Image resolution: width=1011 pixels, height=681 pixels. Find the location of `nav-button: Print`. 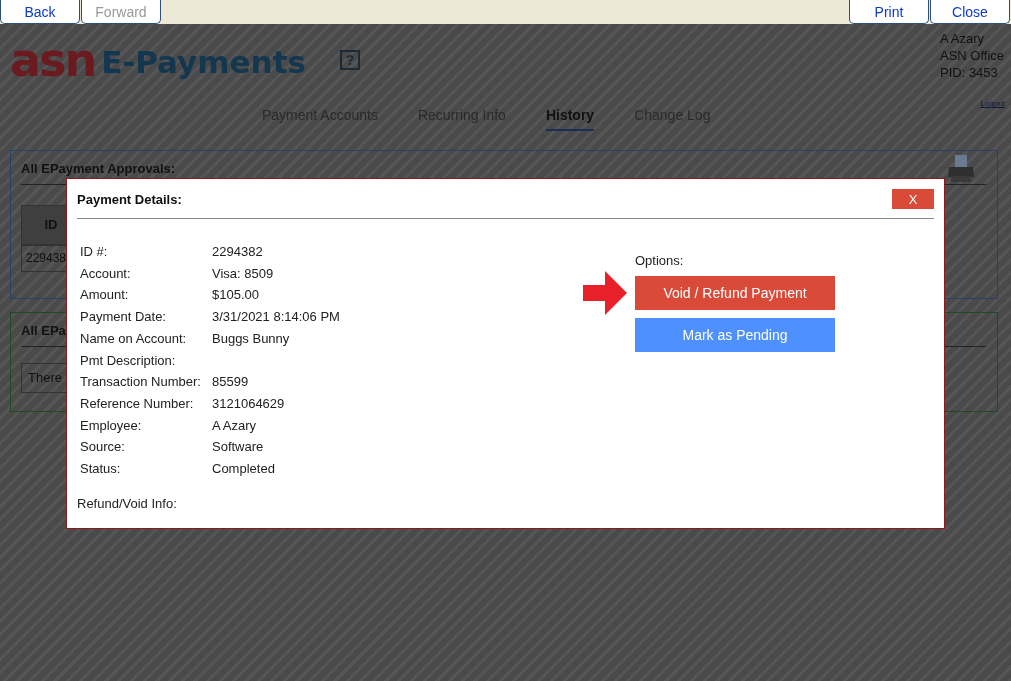

nav-button: Print is located at coordinates (889, 12).